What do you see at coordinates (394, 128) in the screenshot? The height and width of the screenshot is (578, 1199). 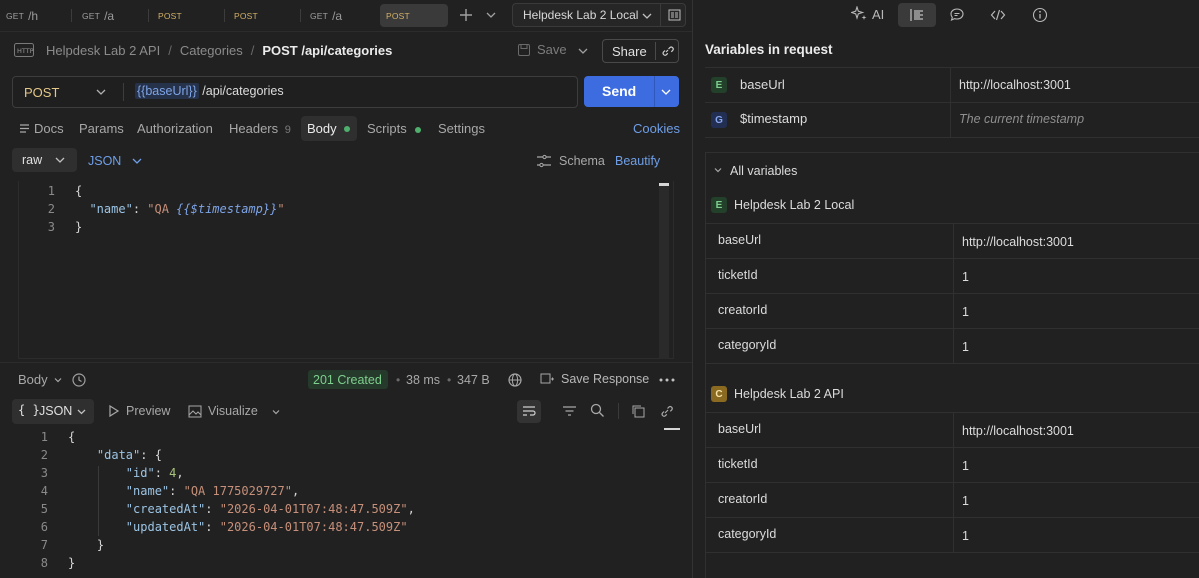 I see `tab-scripts: Scripts` at bounding box center [394, 128].